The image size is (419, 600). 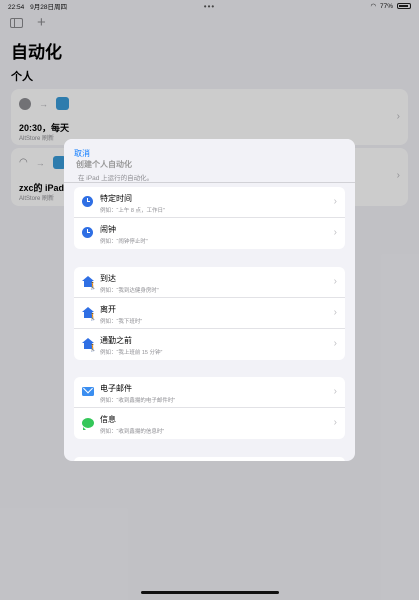 What do you see at coordinates (108, 309) in the screenshot?
I see `trigger-label: 离开` at bounding box center [108, 309].